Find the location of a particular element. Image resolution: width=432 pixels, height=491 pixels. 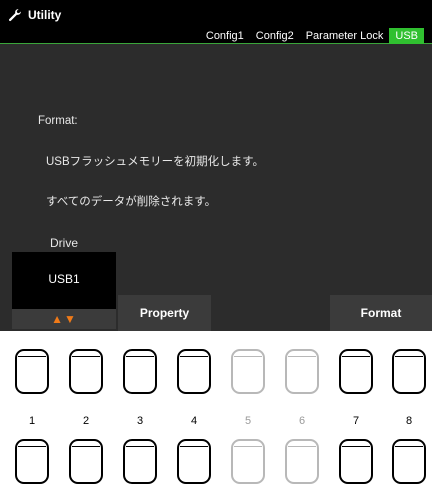

tab-config1: Config1 is located at coordinates (225, 36).